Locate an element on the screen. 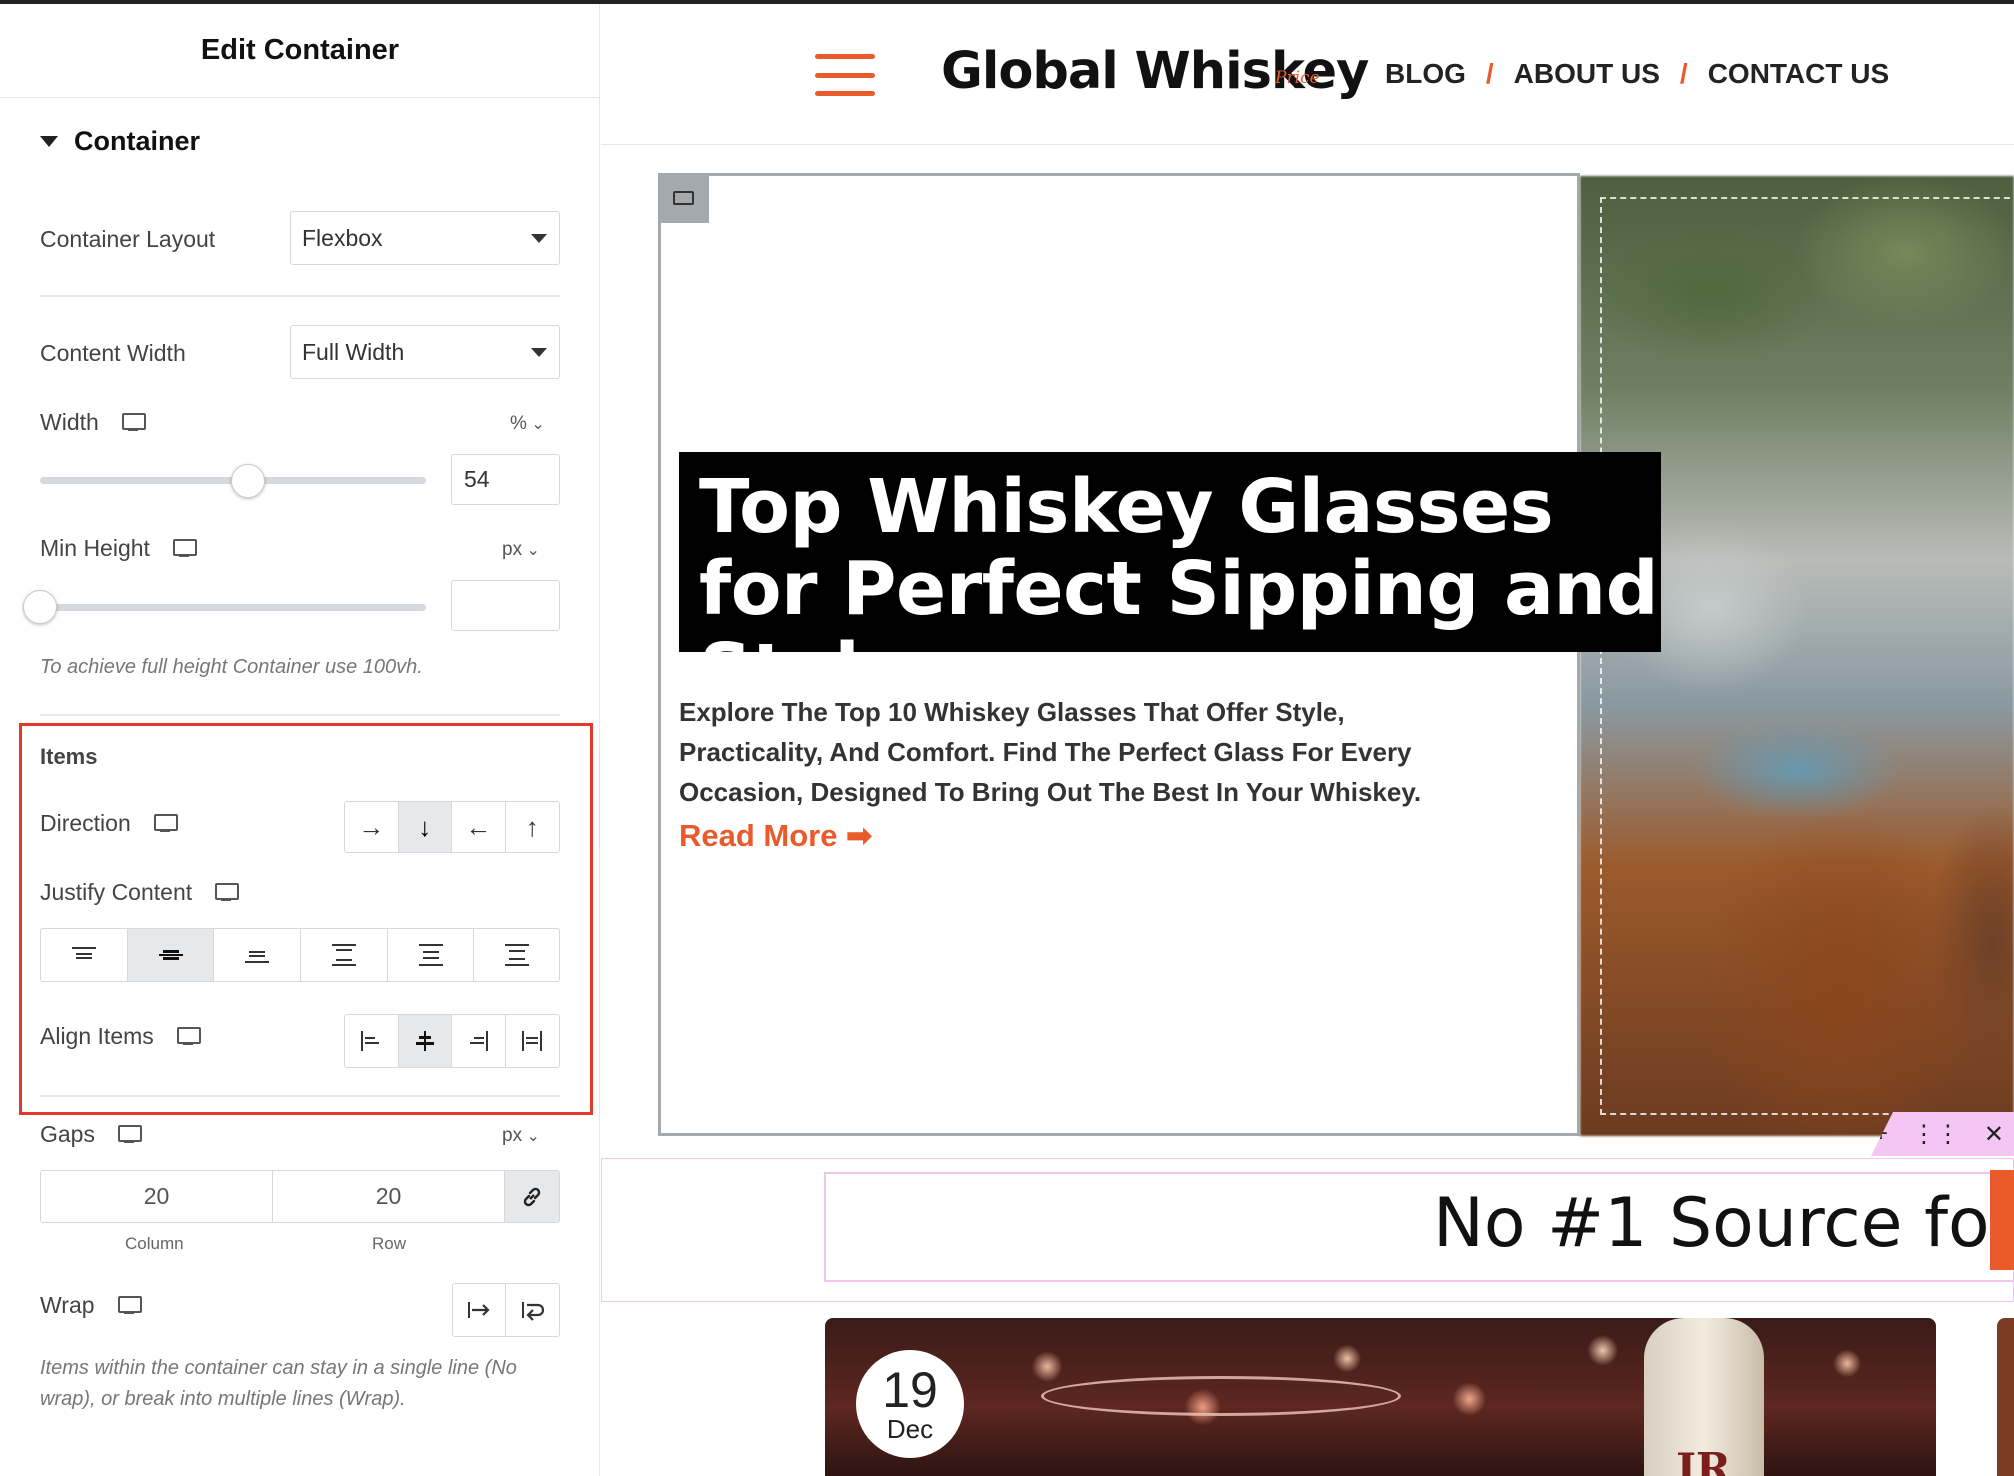 This screenshot has width=2014, height=1476. link-values-icon is located at coordinates (532, 1196).